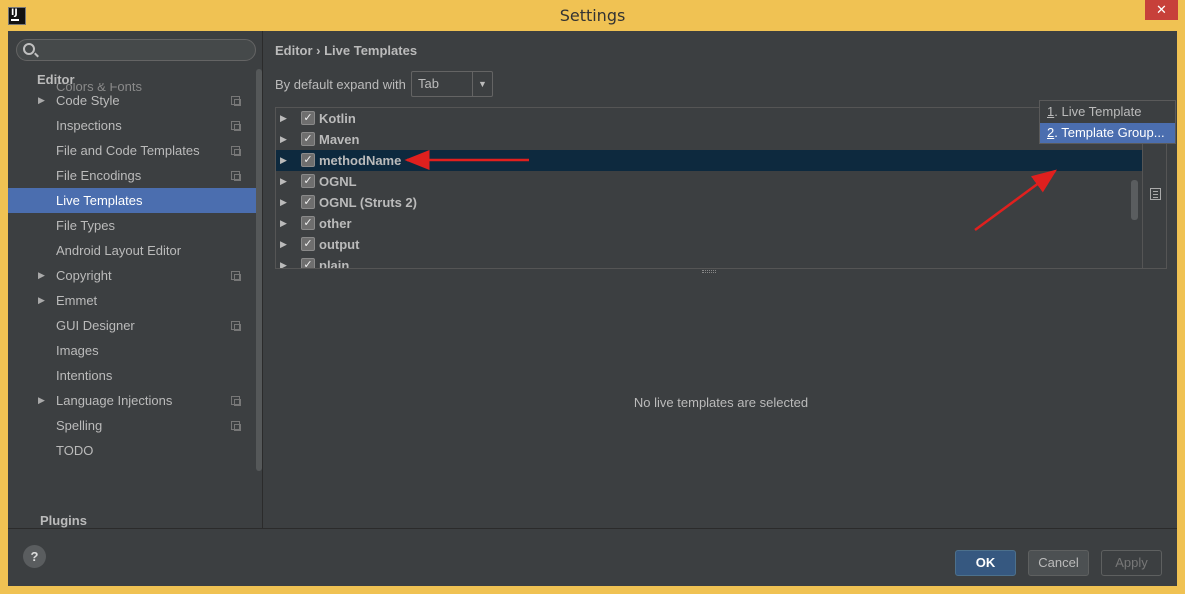 This screenshot has width=1185, height=594. What do you see at coordinates (29, 49) in the screenshot?
I see `search-icon` at bounding box center [29, 49].